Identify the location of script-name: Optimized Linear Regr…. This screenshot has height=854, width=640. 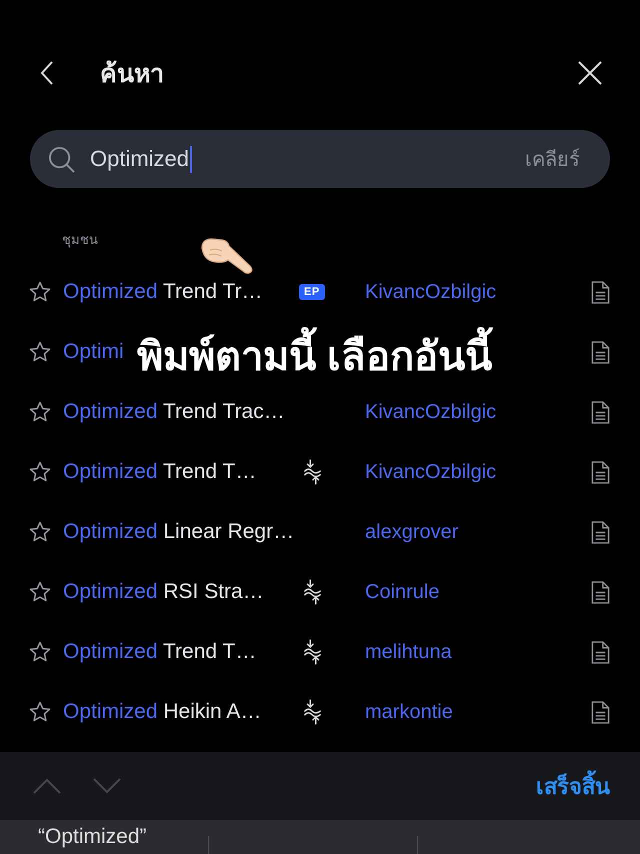
(178, 531).